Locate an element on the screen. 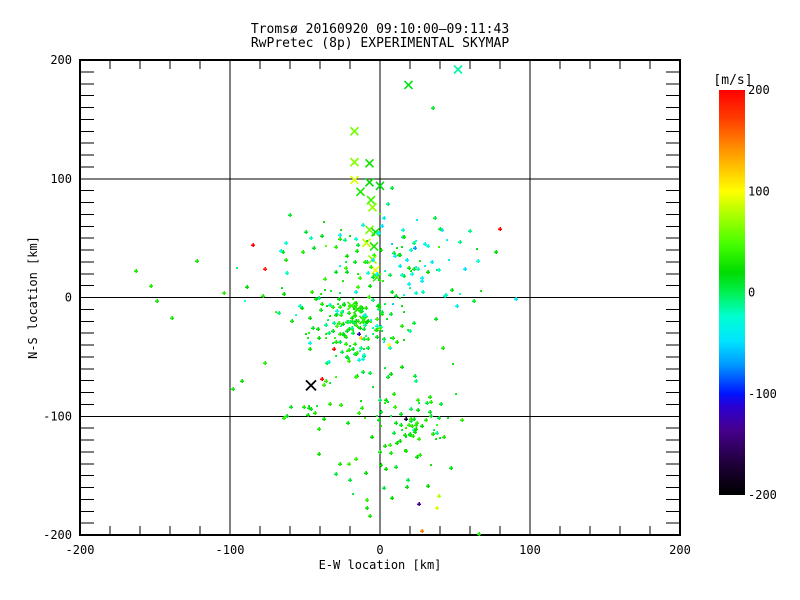  x-tick-label: 0 is located at coordinates (379, 550).